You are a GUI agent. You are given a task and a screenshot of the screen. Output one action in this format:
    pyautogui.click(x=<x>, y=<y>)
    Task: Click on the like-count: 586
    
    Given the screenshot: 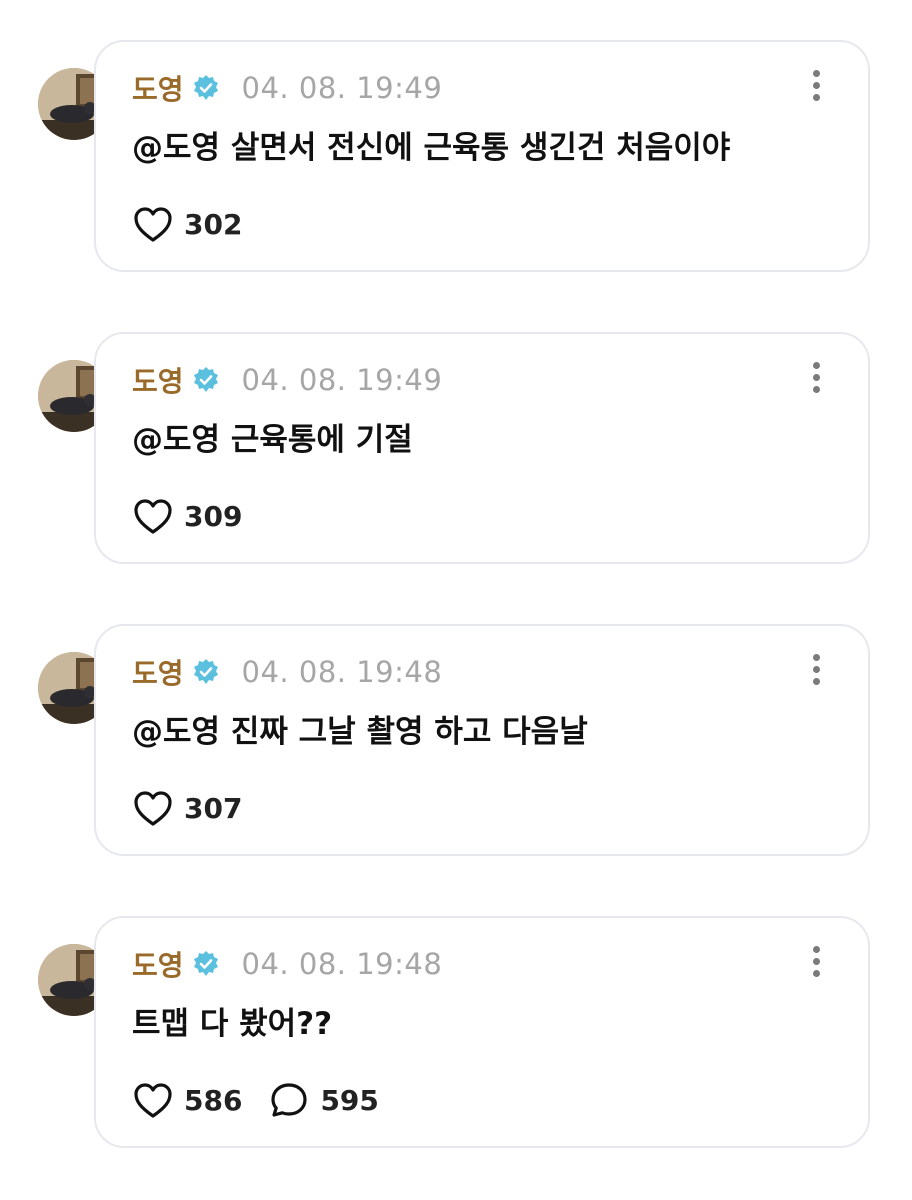 What is the action you would take?
    pyautogui.click(x=213, y=1100)
    